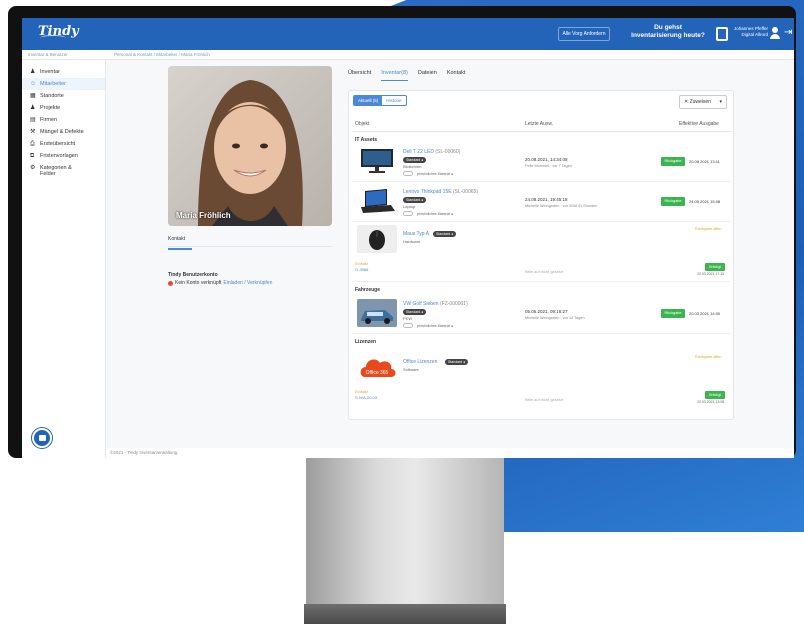  What do you see at coordinates (366, 140) in the screenshot?
I see `group-it-assets: IT Assets` at bounding box center [366, 140].